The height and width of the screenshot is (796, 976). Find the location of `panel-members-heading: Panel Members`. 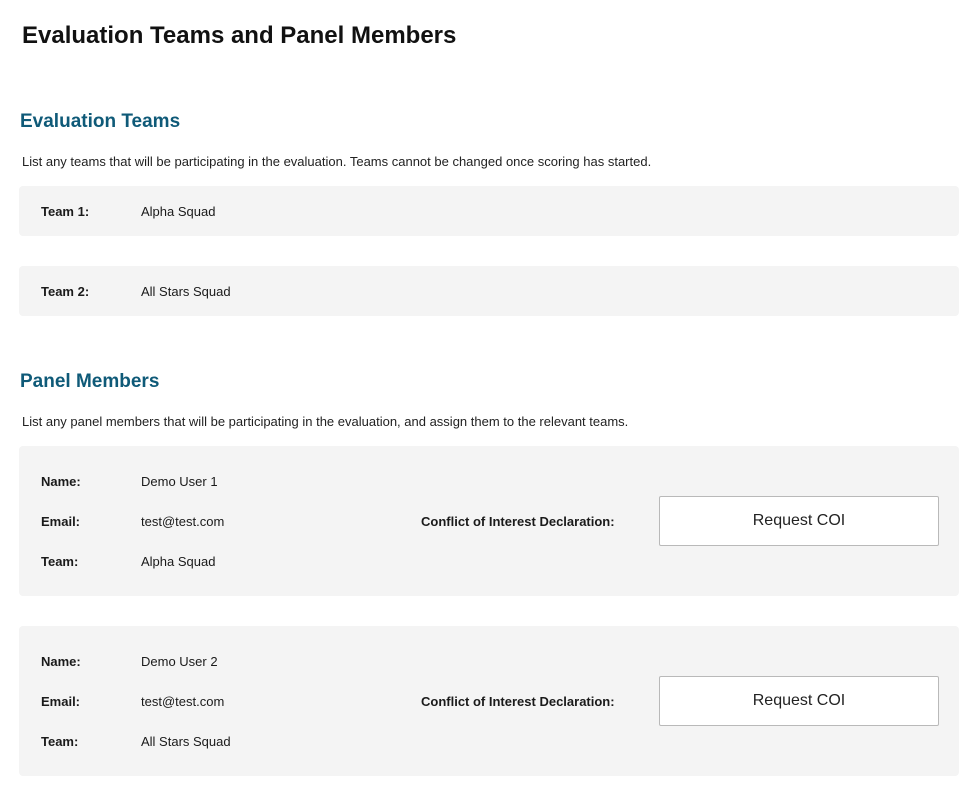

panel-members-heading: Panel Members is located at coordinates (90, 381).